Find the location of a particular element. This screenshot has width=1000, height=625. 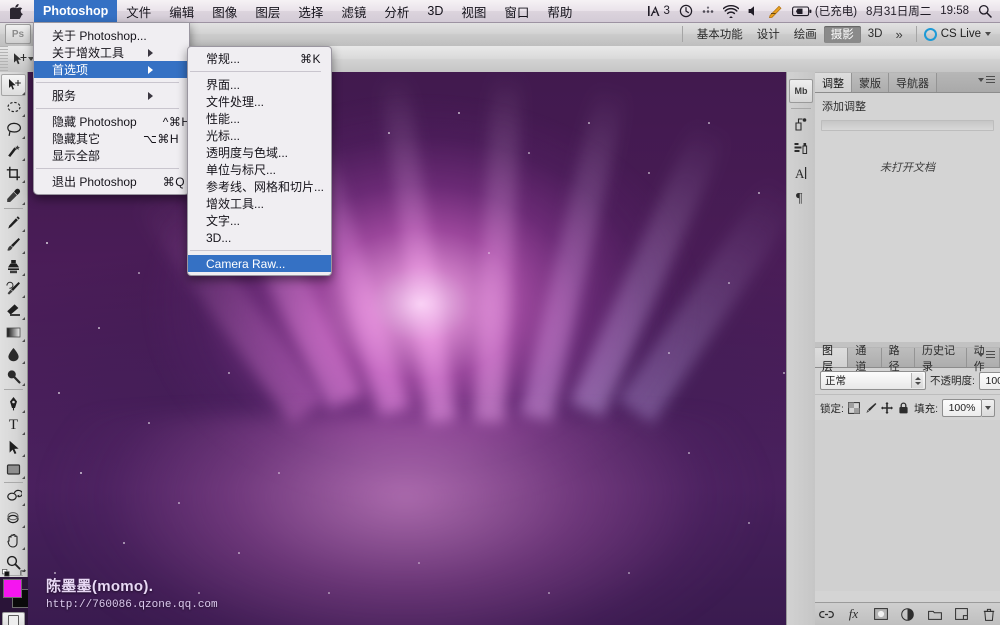

tab-paths: 路径 is located at coordinates (898, 359).